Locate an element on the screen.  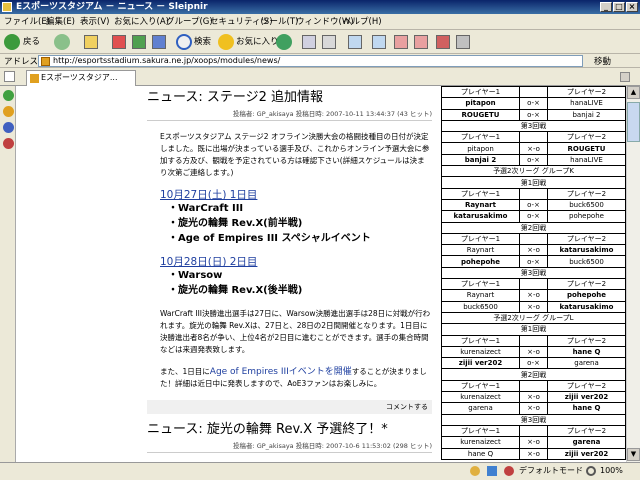
search-icon is located at coordinates (184, 42).